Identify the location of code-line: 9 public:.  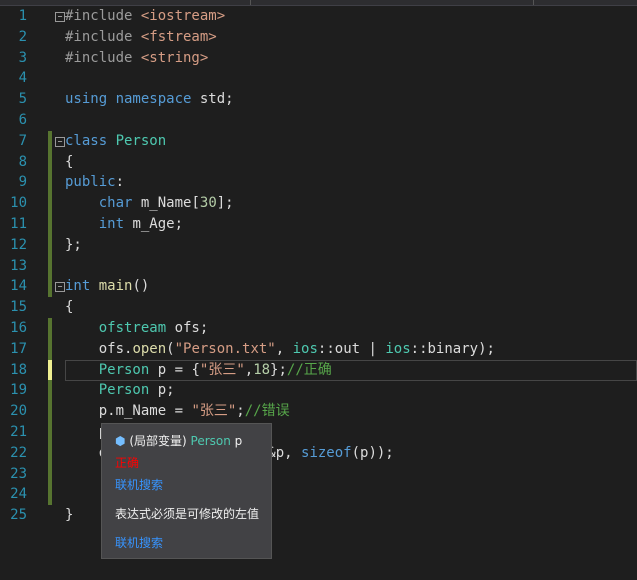
(318, 183).